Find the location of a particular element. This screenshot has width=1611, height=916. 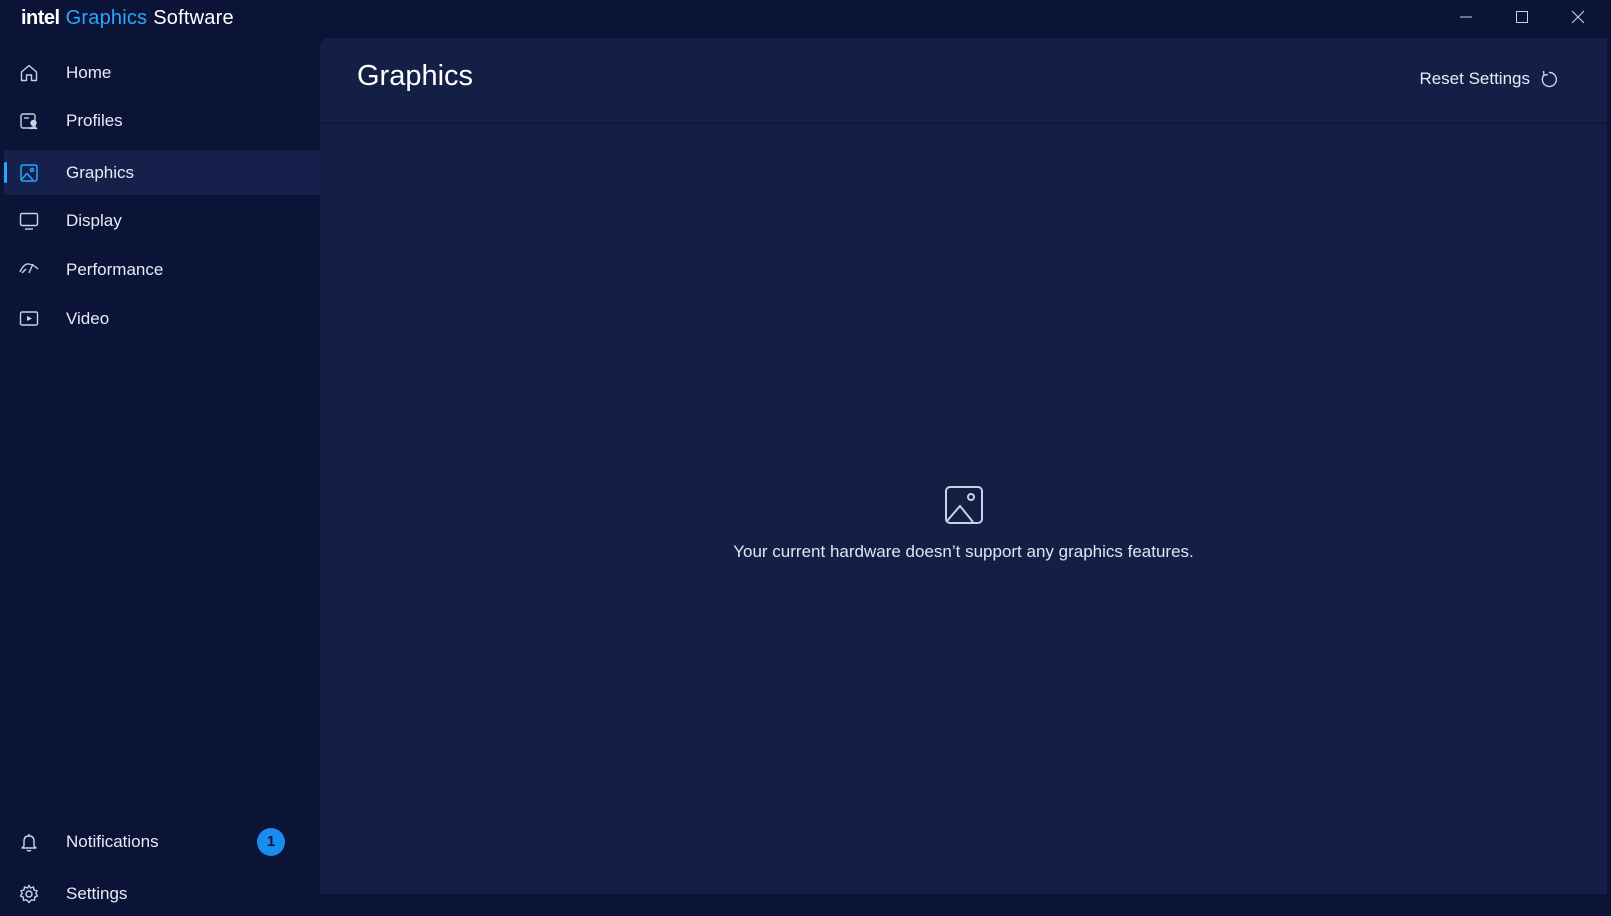

page-header: Graphics Reset Settings is located at coordinates (963, 81).